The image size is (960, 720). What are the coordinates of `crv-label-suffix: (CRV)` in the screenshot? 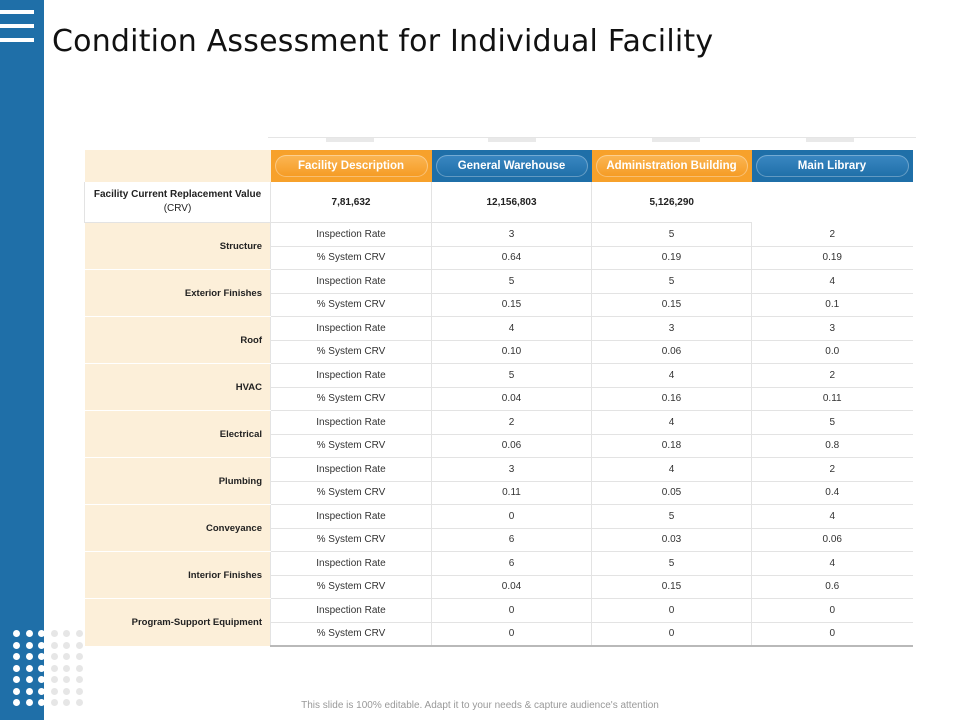 It's located at (177, 208).